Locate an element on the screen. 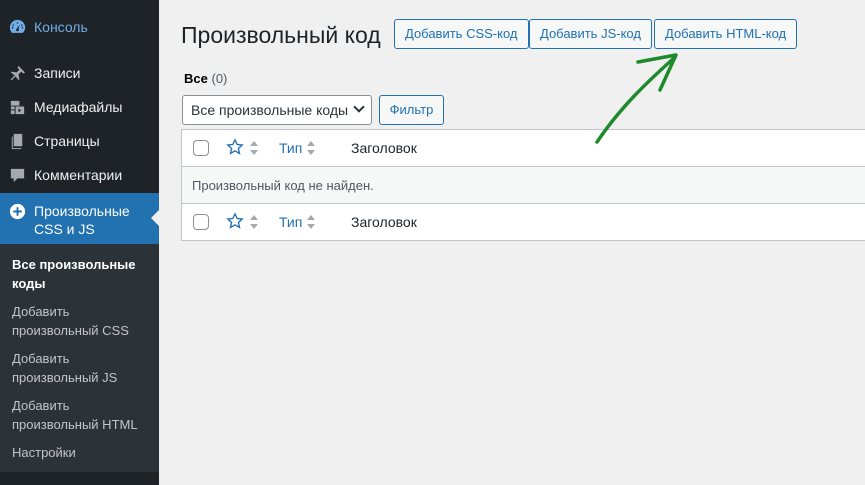 The width and height of the screenshot is (865, 485). comments-icon is located at coordinates (17, 175).